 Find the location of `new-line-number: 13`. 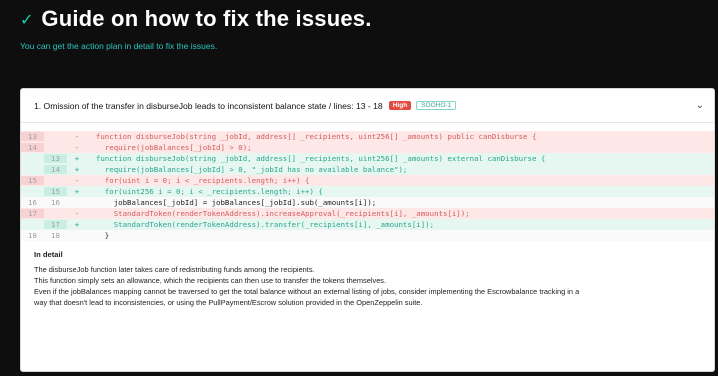

new-line-number: 13 is located at coordinates (55, 158).